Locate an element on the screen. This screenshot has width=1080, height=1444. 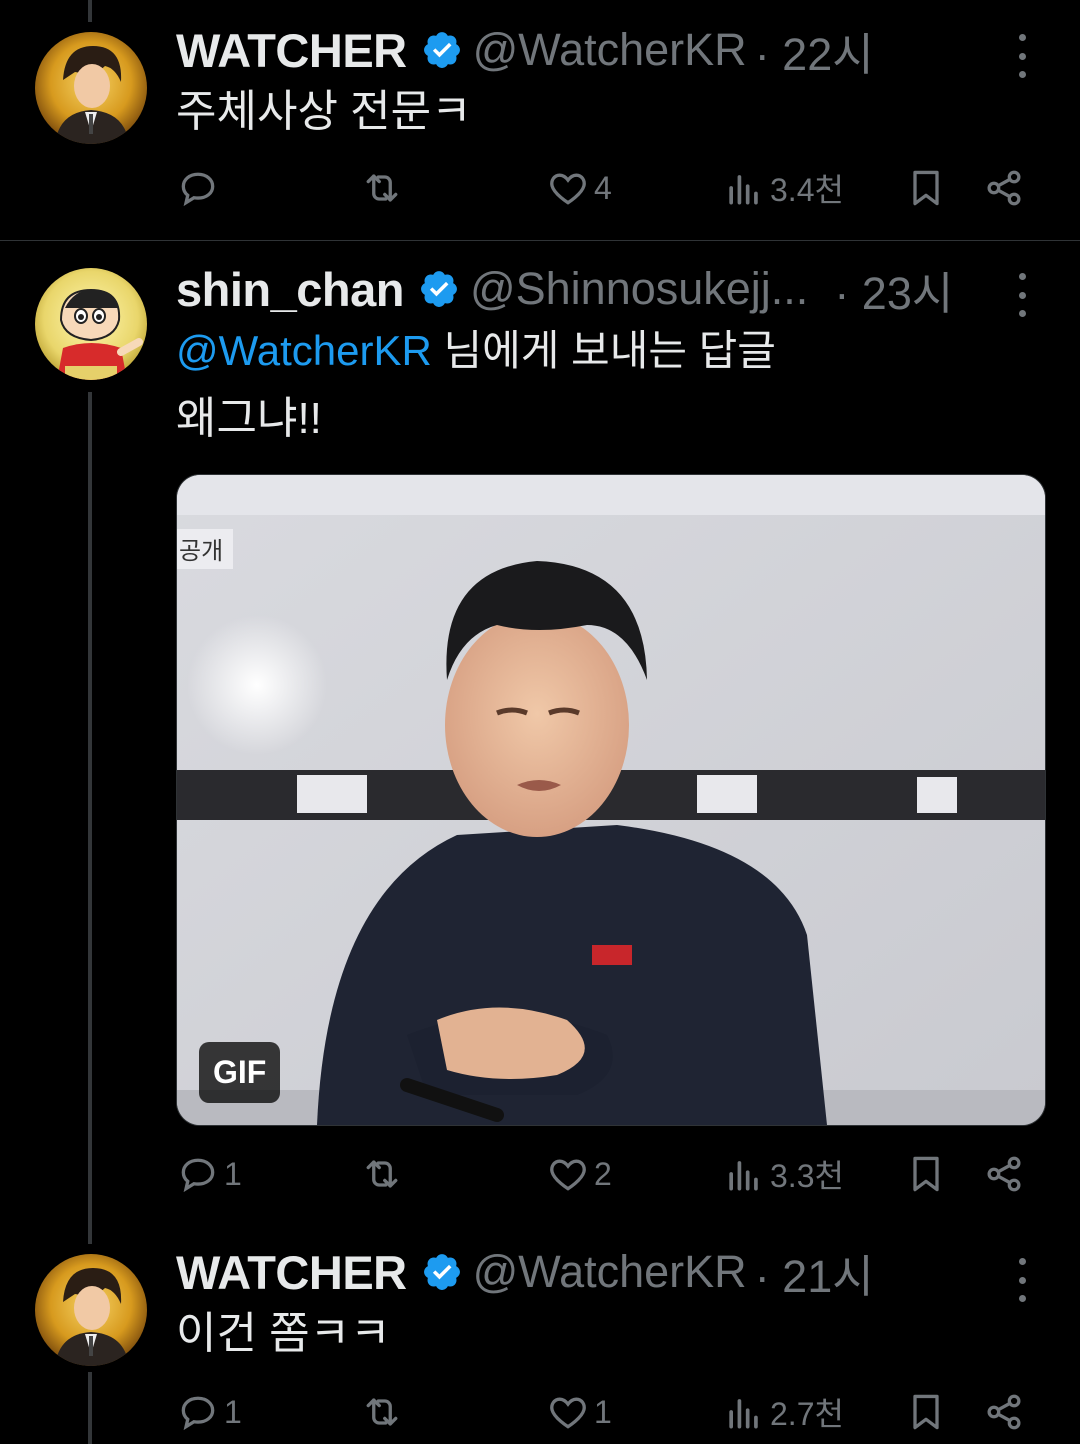
action-bar: 1 1 2.7천 is located at coordinates (608, 1412).